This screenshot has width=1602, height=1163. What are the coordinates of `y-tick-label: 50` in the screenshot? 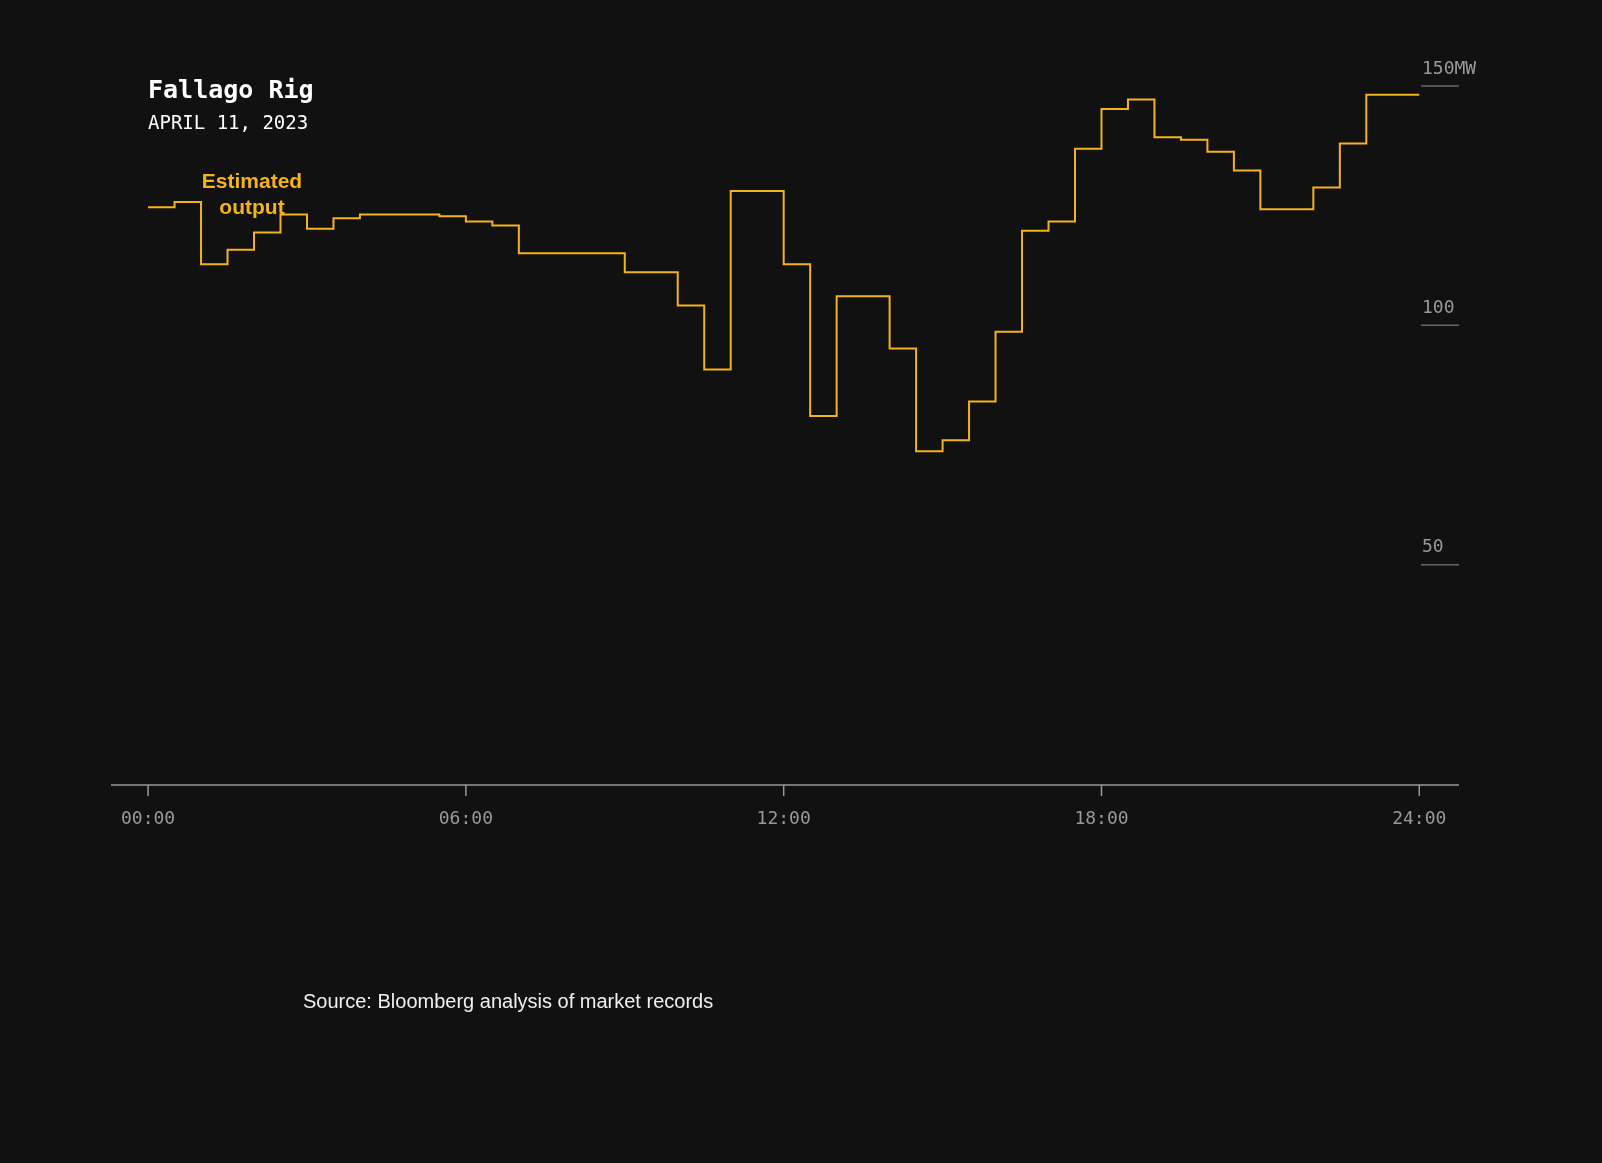 It's located at (1433, 546).